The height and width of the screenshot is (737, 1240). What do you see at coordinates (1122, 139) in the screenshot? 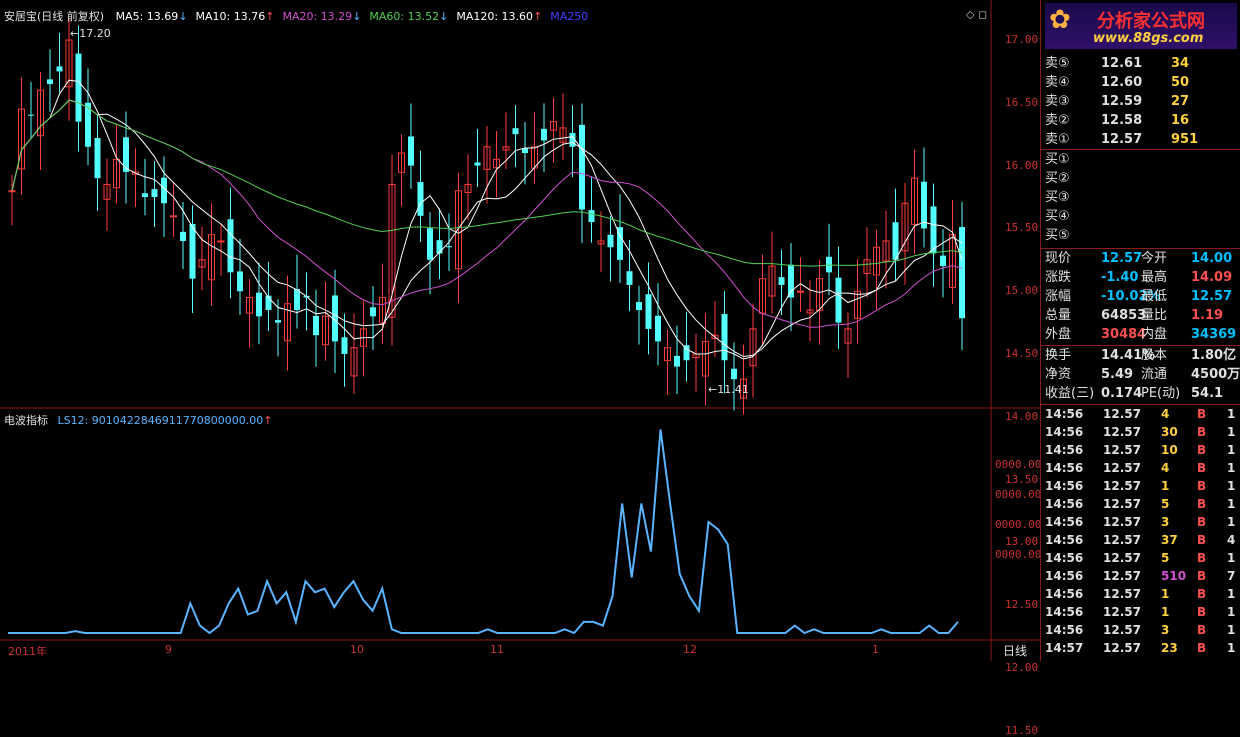
I see `ask-row: 卖① 12.57 951` at bounding box center [1122, 139].